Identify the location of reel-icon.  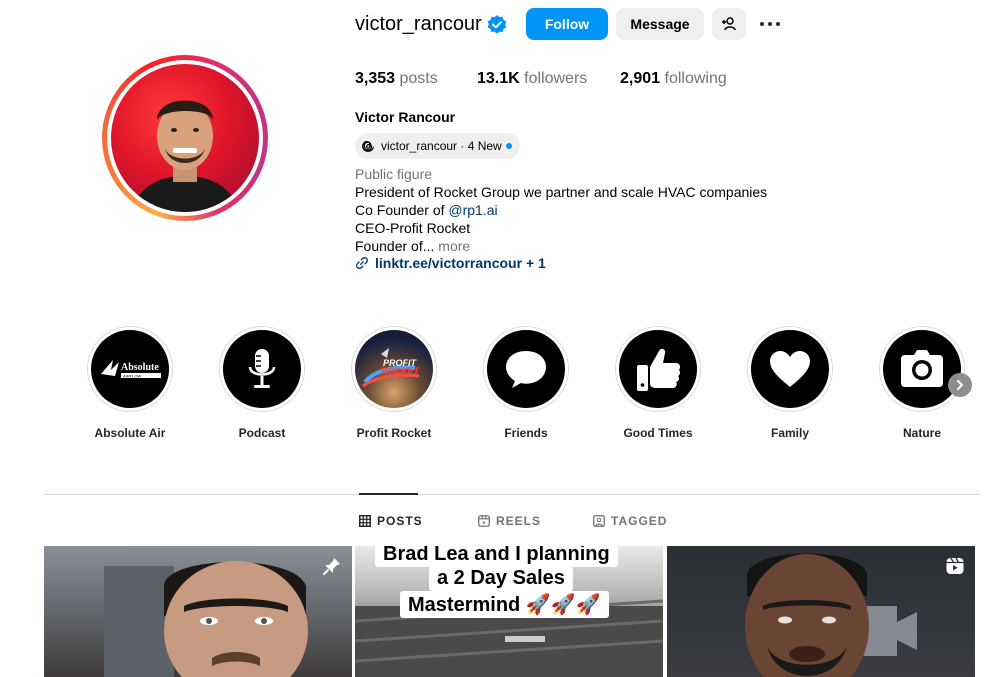
(955, 565).